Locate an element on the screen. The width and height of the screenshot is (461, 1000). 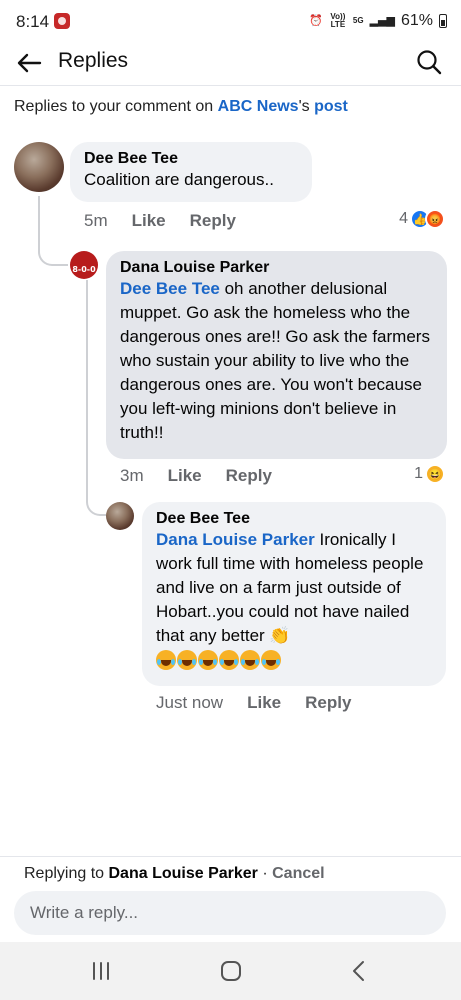
reaction-count: 4 is located at coordinates (403, 218).